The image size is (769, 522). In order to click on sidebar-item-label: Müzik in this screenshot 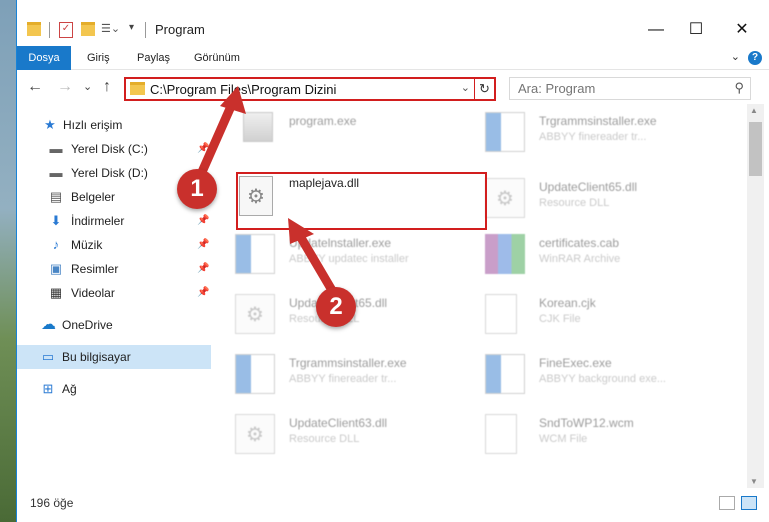, I will do `click(87, 245)`.